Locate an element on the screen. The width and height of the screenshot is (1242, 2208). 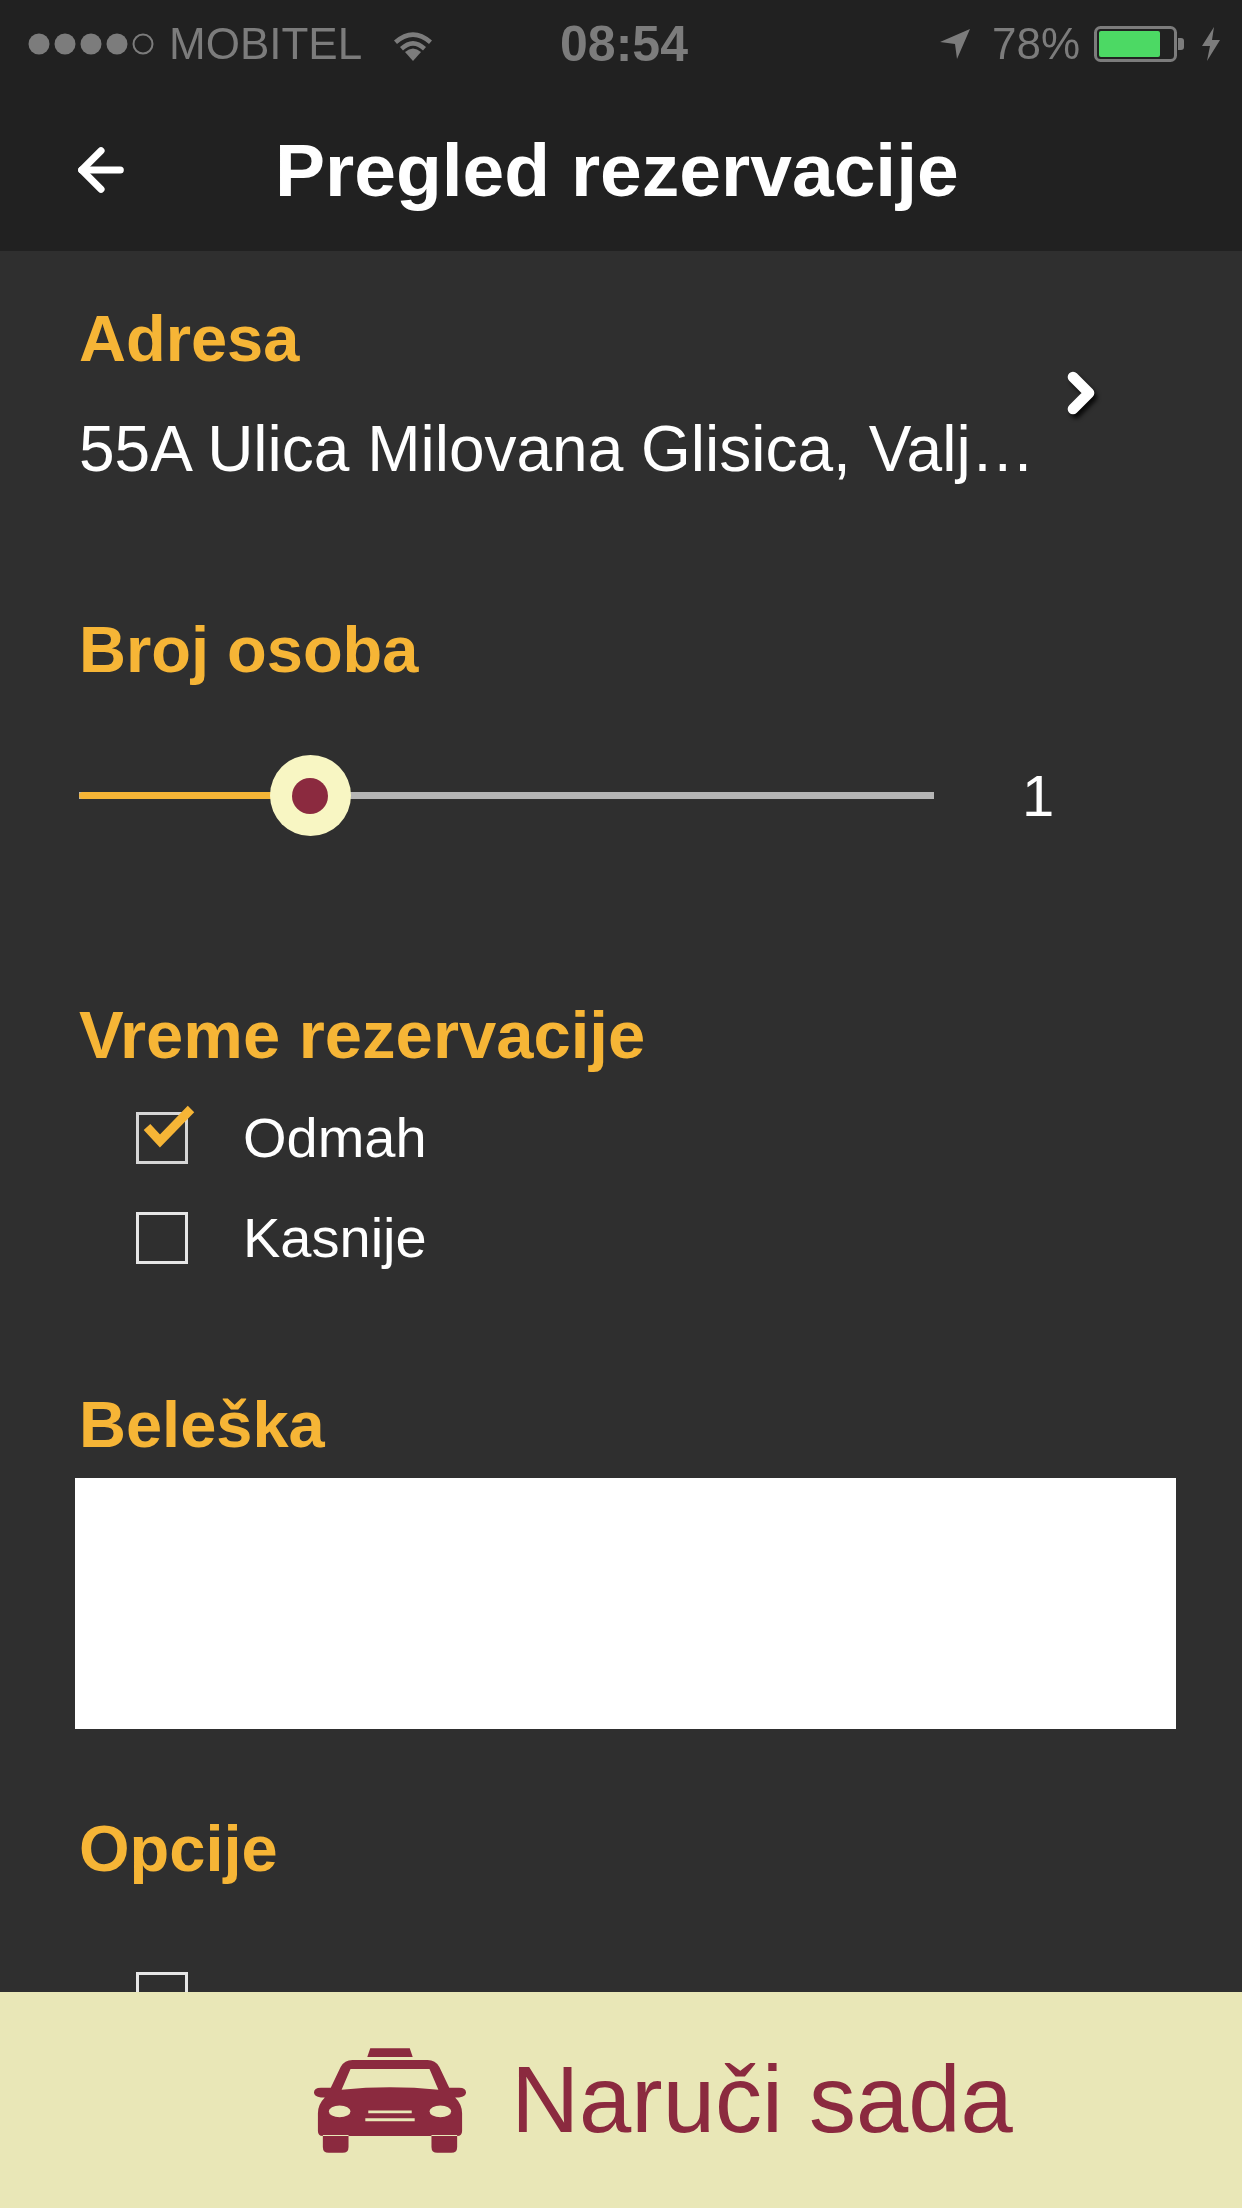
section-label: Vreme rezervacije is located at coordinates (363, 1035).